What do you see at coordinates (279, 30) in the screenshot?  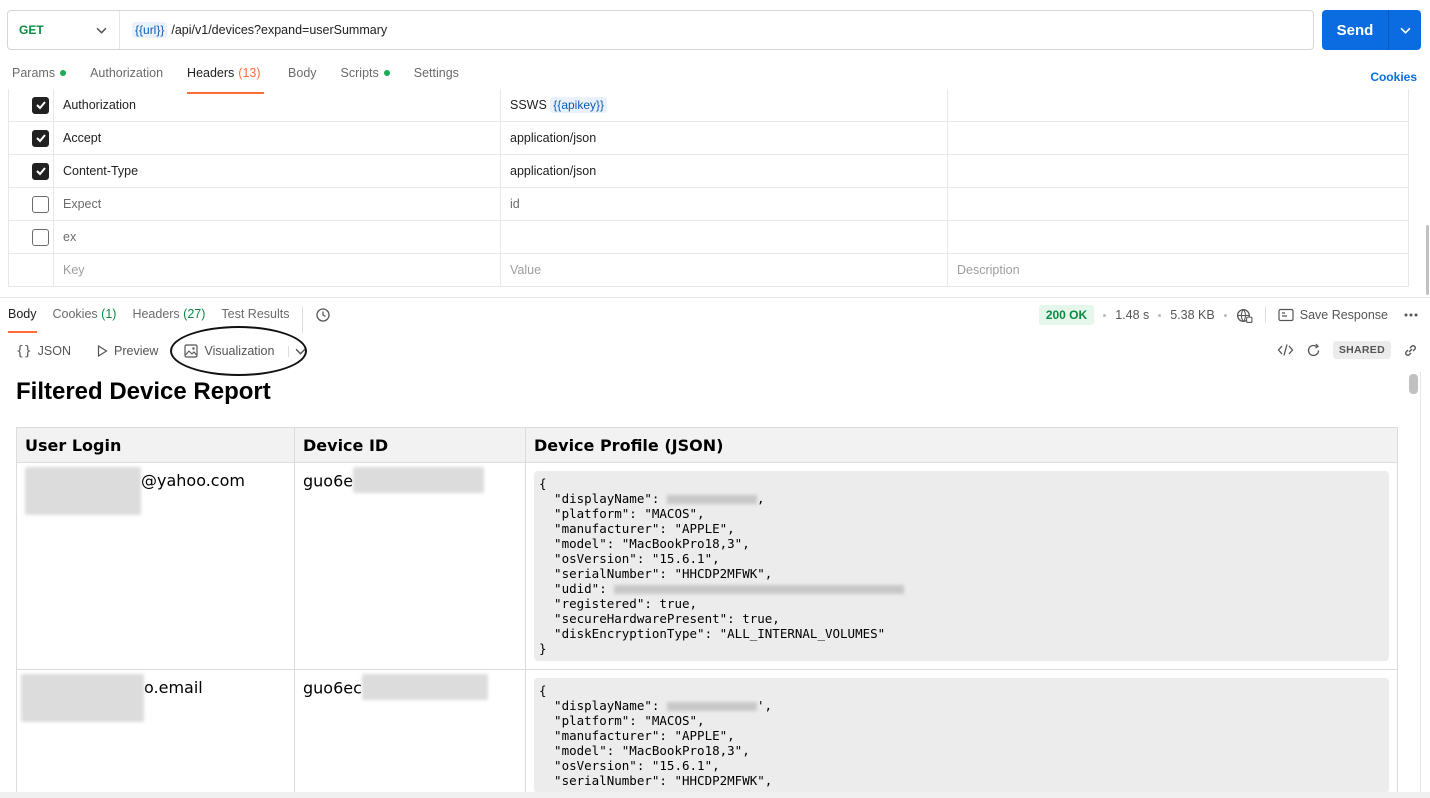 I see `url-path: /api/v1/devices?expand=userSummary` at bounding box center [279, 30].